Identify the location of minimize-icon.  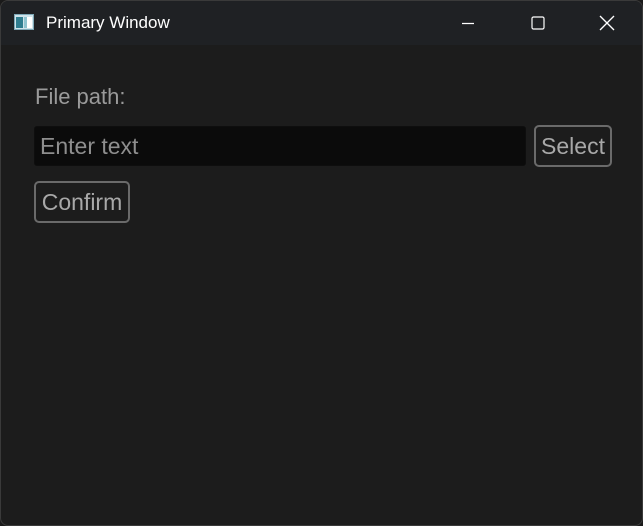
(468, 23).